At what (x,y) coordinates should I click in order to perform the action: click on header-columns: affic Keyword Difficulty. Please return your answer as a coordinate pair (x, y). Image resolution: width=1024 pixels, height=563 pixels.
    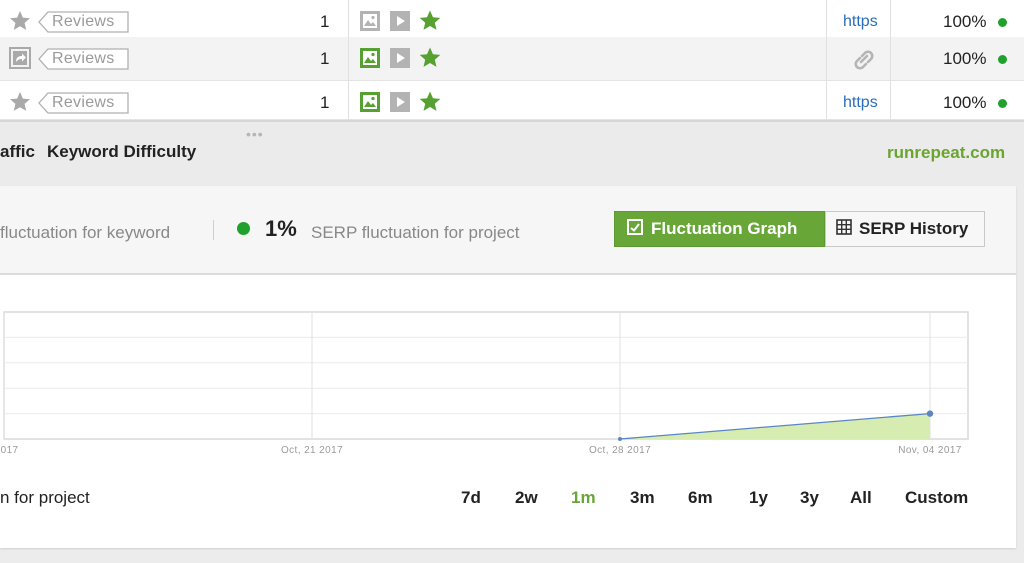
    Looking at the image, I should click on (98, 152).